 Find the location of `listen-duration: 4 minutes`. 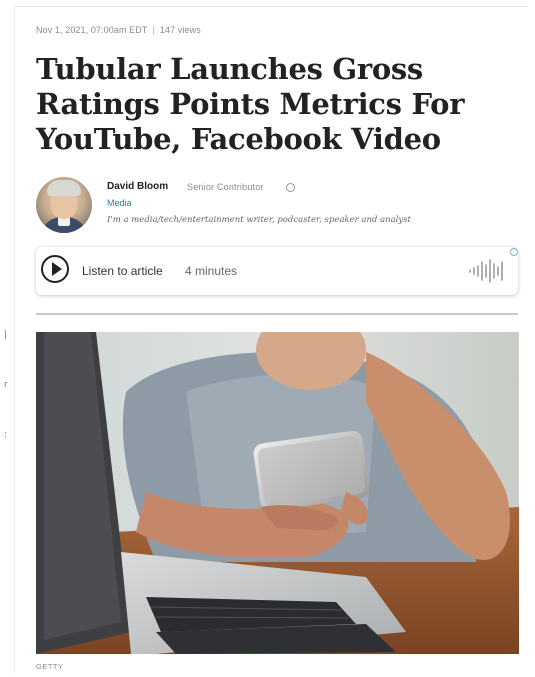

listen-duration: 4 minutes is located at coordinates (211, 271).